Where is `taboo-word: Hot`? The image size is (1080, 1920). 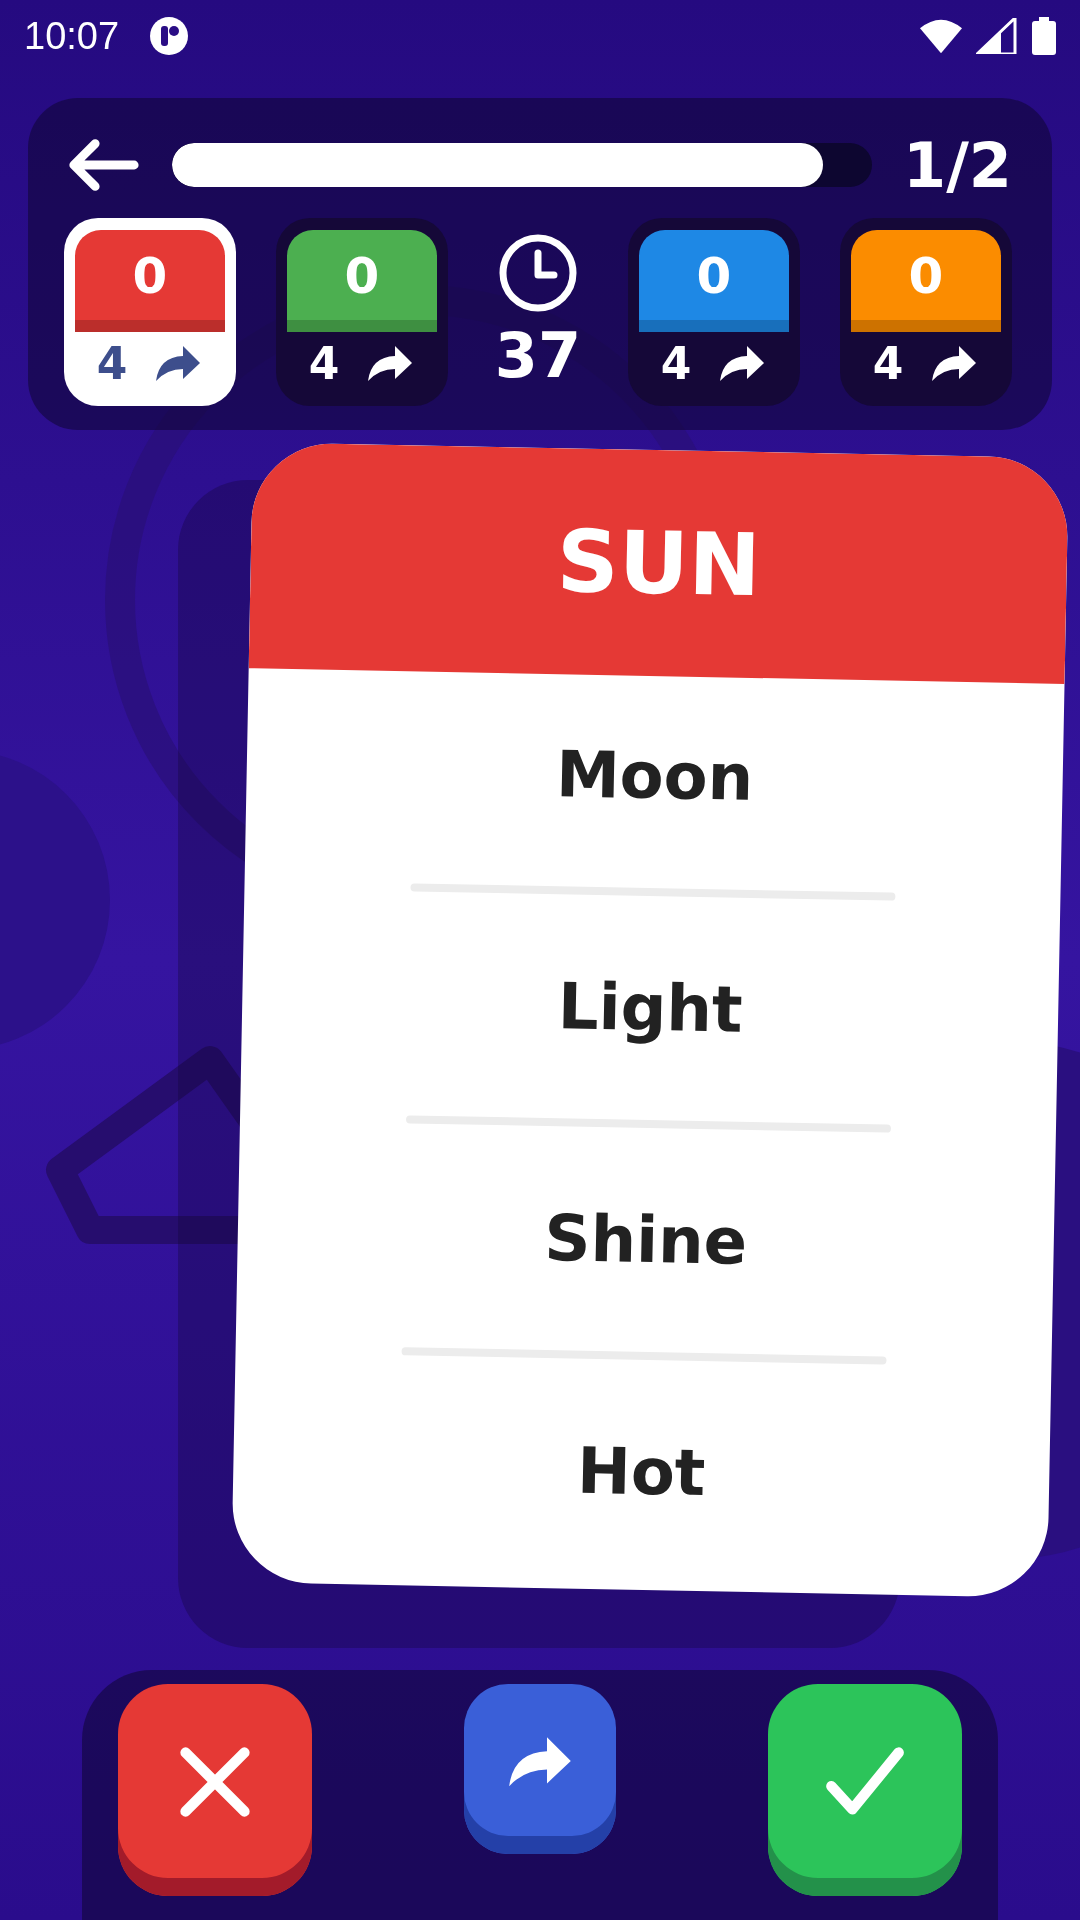
taboo-word: Hot is located at coordinates (641, 1472).